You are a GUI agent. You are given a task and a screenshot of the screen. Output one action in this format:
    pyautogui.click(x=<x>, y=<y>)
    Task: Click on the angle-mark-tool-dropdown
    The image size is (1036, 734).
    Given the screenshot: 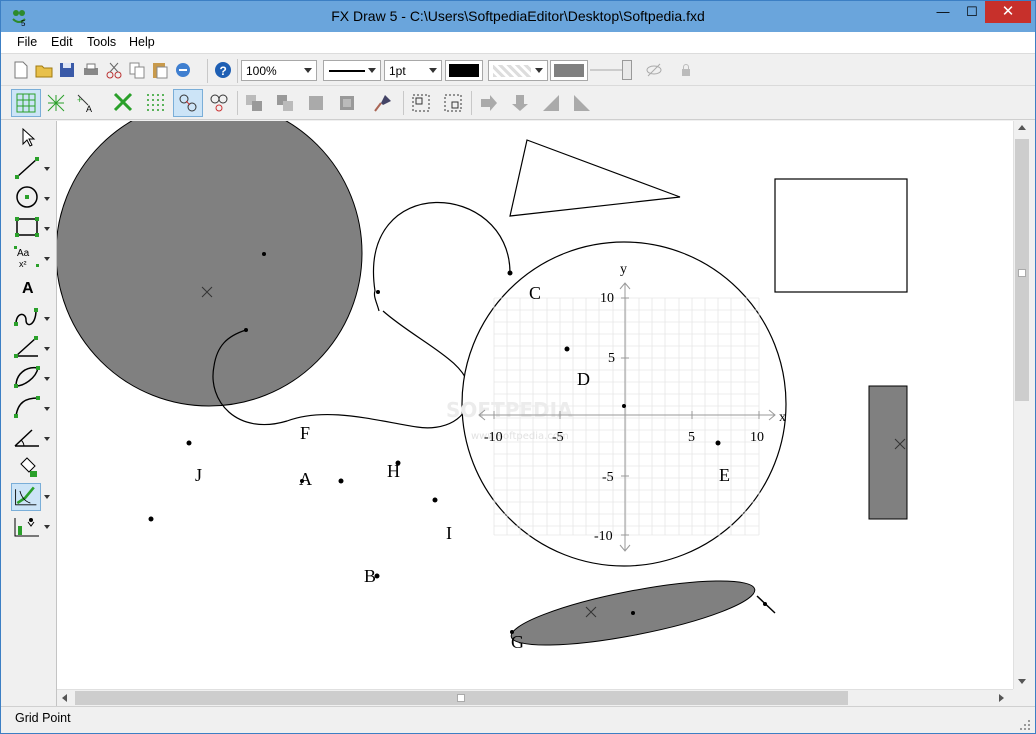 What is the action you would take?
    pyautogui.click(x=47, y=439)
    